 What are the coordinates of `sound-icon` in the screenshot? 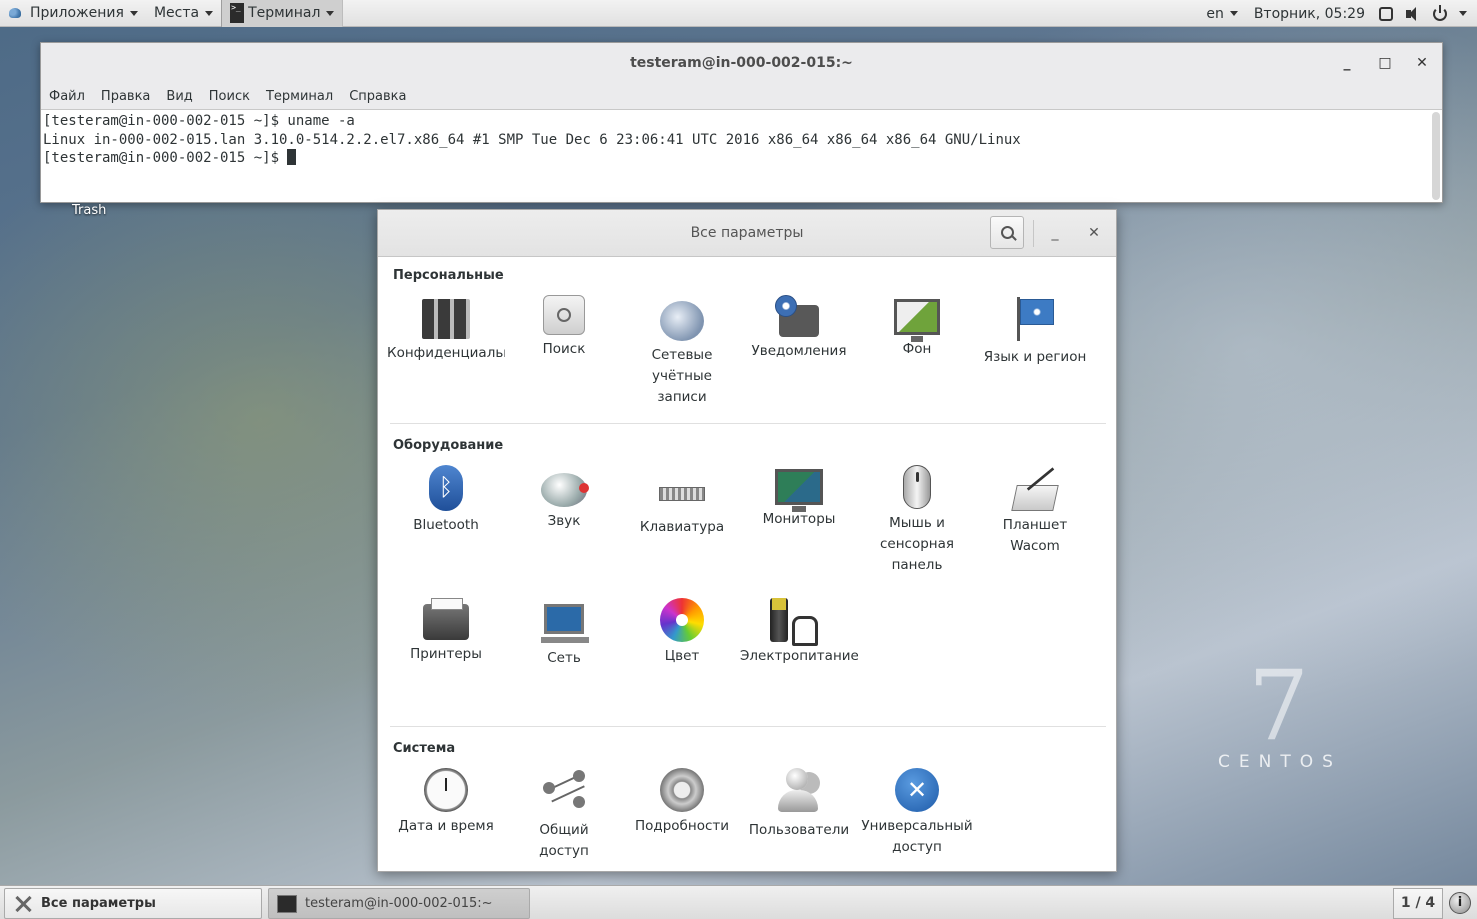 It's located at (565, 490).